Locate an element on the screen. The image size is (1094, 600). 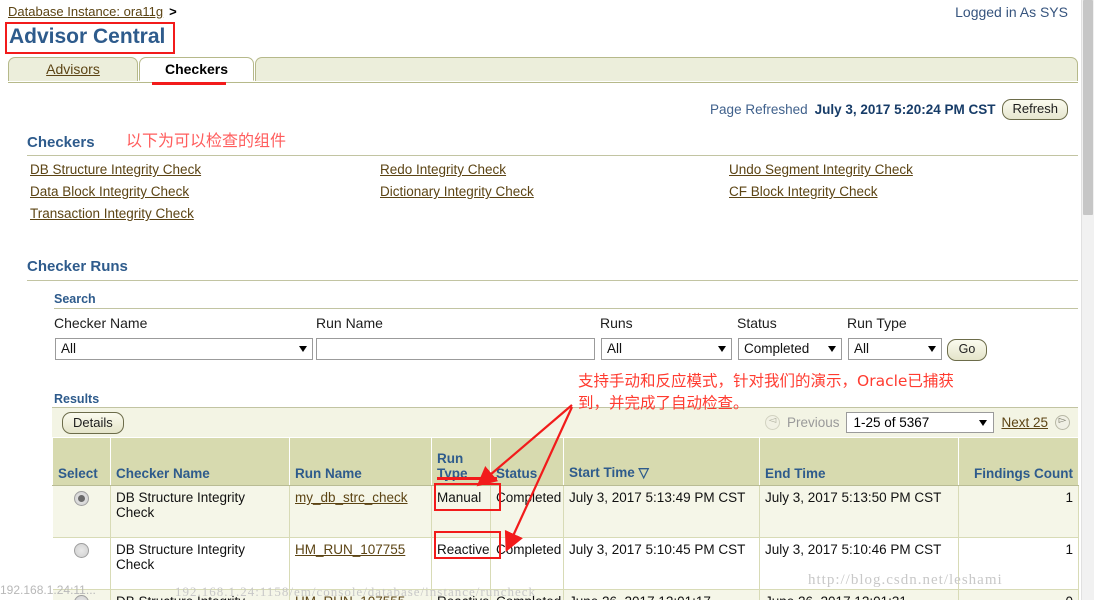
vertical-scrollbar is located at coordinates (1087, 300).